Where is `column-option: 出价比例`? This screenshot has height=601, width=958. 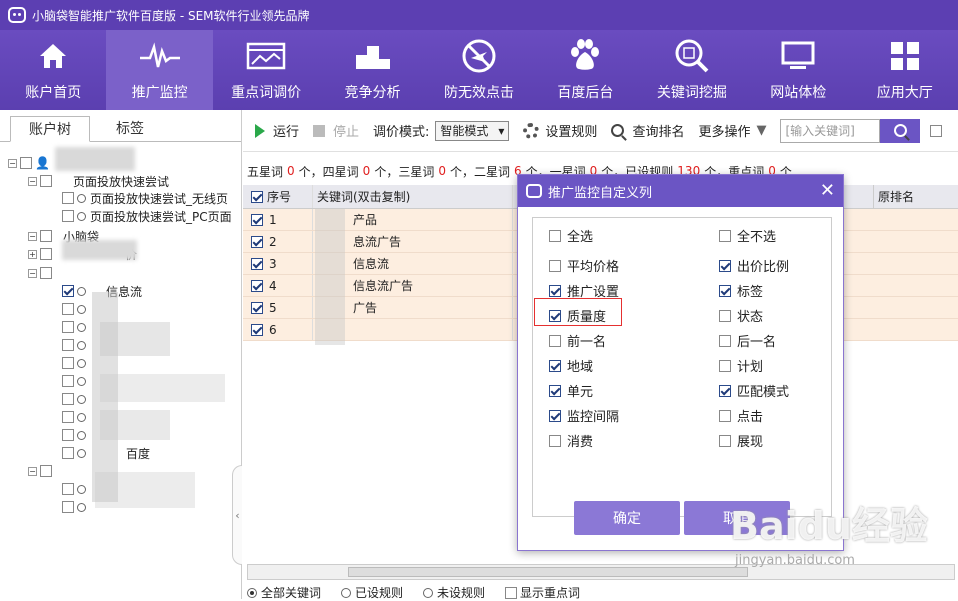 column-option: 出价比例 is located at coordinates (754, 265).